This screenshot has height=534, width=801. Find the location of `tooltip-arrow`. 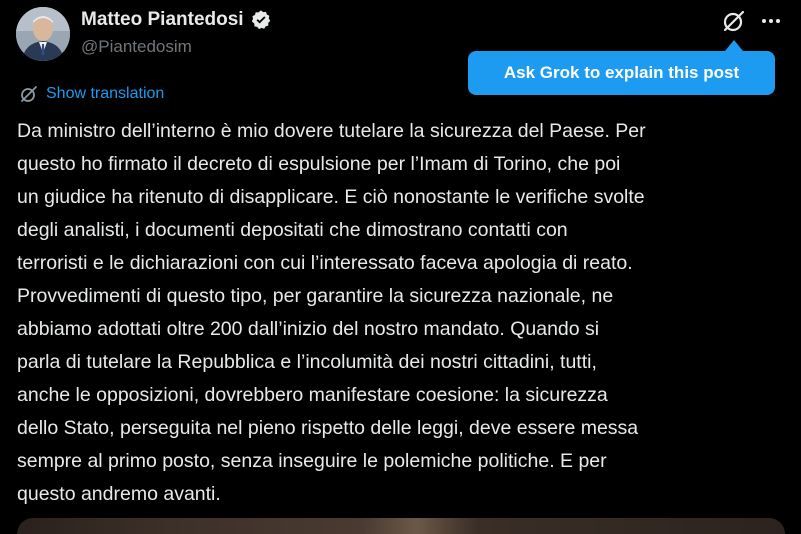

tooltip-arrow is located at coordinates (734, 45).